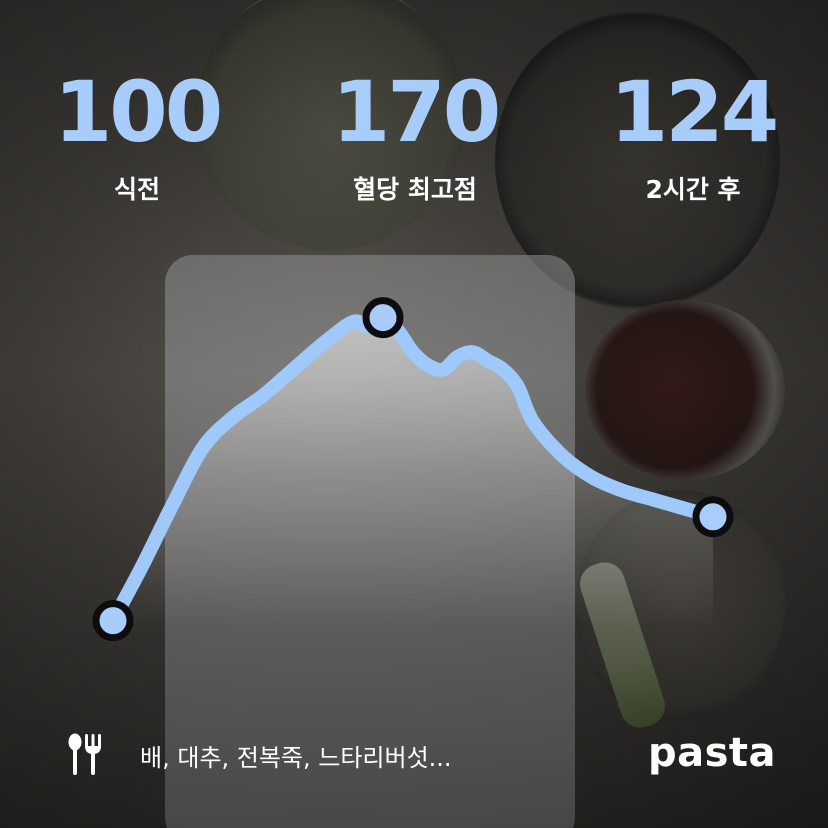 Image resolution: width=828 pixels, height=828 pixels. I want to click on meal-footer: 배, 대추, 전복죽, 느타리버섯... pasta, so click(421, 755).